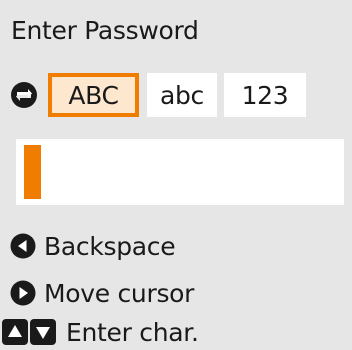 The height and width of the screenshot is (350, 352). Describe the element at coordinates (23, 246) in the screenshot. I see `left-arrow-icon` at that location.